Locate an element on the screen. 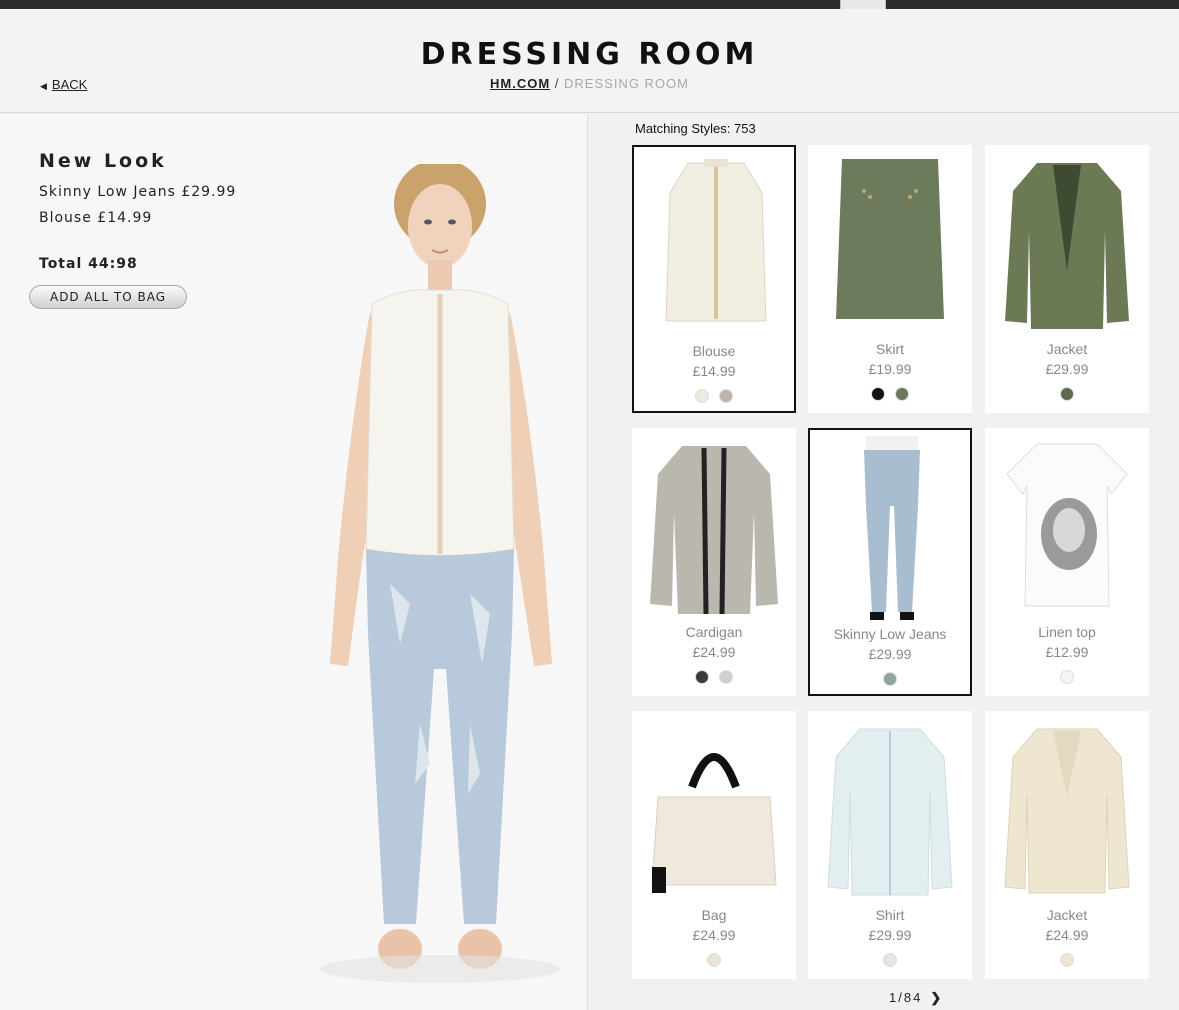 The width and height of the screenshot is (1179, 1010). product-card-bag: Bag £24.99 is located at coordinates (714, 845).